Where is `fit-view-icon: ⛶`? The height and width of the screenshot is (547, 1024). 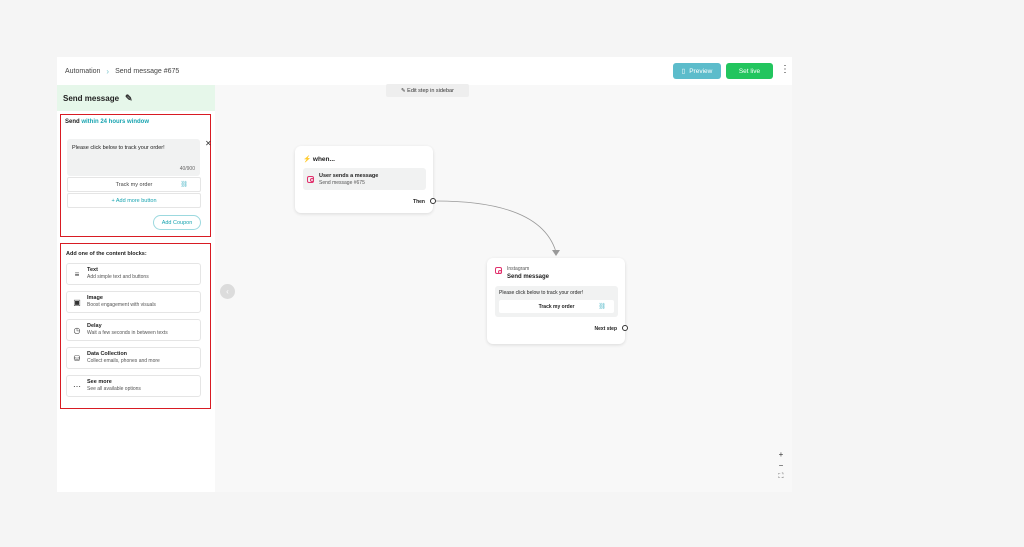
fit-view-icon: ⛶ is located at coordinates (781, 476).